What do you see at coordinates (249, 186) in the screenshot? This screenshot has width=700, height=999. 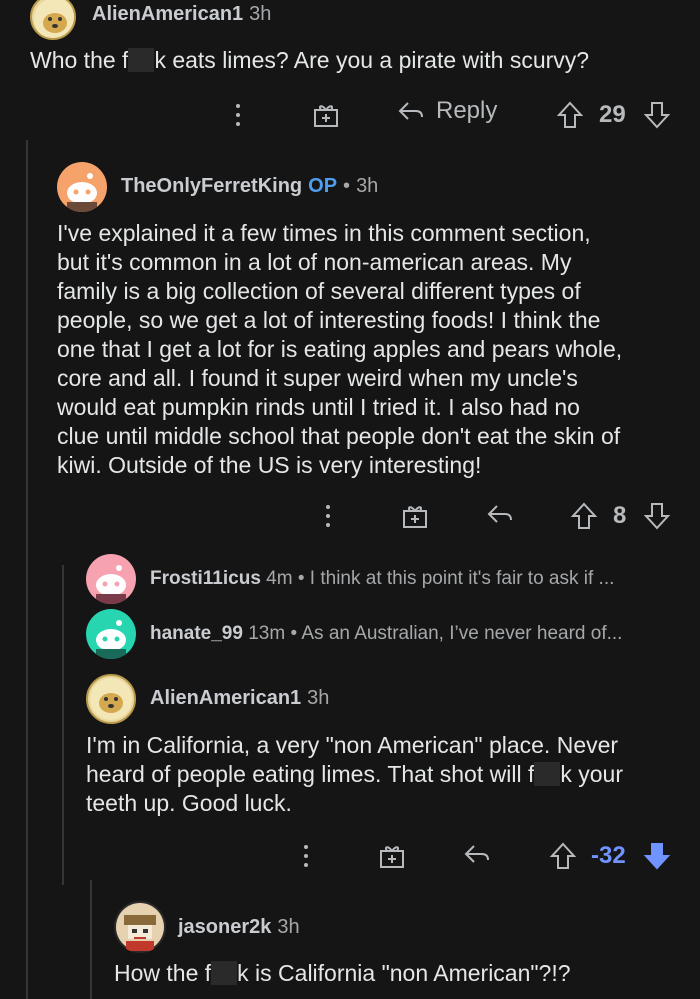 I see `comment-author: TheOnlyFerretKing OP • 3h` at bounding box center [249, 186].